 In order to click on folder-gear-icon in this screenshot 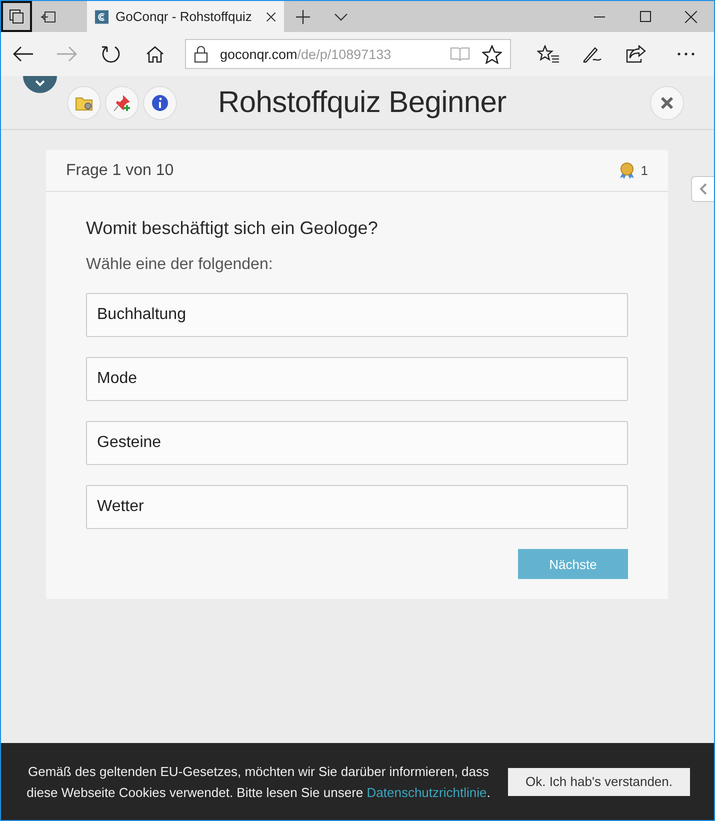, I will do `click(84, 102)`.